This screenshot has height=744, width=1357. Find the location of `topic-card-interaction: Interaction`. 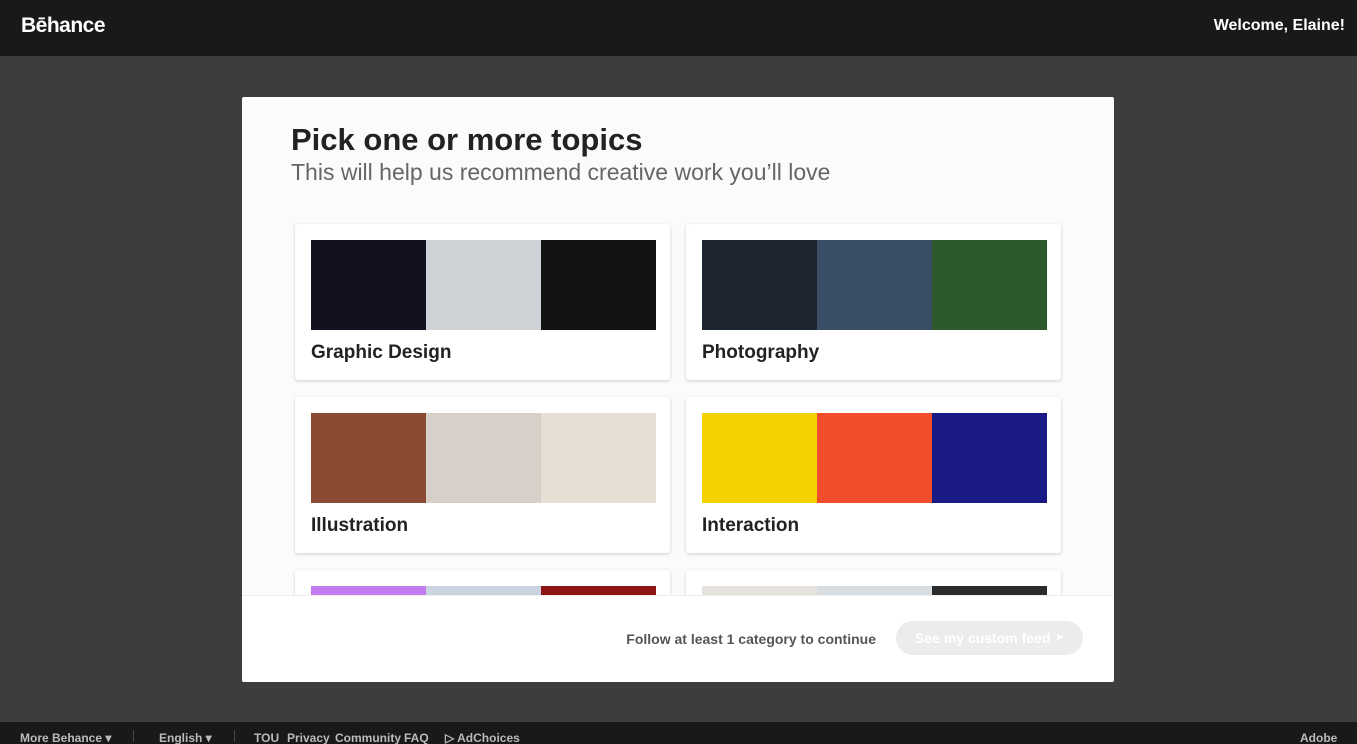

topic-card-interaction: Interaction is located at coordinates (873, 475).